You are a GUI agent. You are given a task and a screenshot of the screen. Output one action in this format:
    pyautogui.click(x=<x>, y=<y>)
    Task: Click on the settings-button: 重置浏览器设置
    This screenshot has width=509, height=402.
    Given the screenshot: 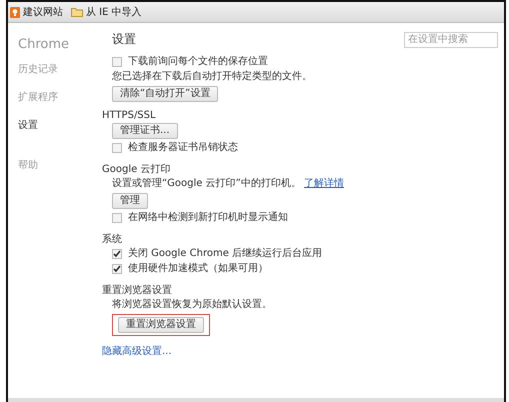 What is the action you would take?
    pyautogui.click(x=161, y=325)
    